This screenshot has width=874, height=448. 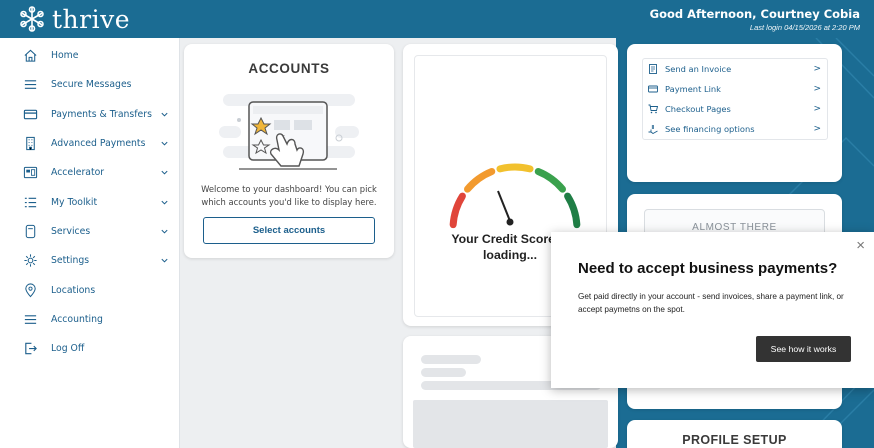 I want to click on sidebar-item-label: Services, so click(x=71, y=231).